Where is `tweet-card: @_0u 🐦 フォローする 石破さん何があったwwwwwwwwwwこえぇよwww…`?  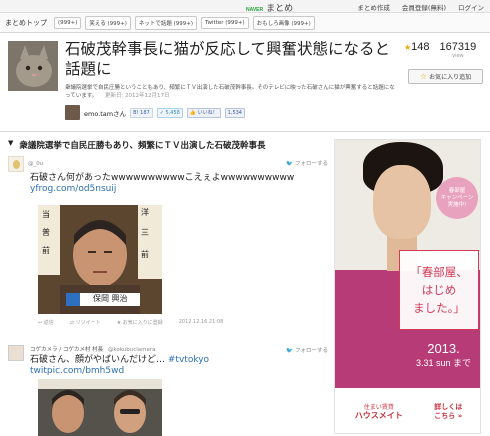
tweet-card: @_0u 🐦 フォローする 石破さん何があったwwwwwwwwwwこえぇよwww… is located at coordinates (168, 175).